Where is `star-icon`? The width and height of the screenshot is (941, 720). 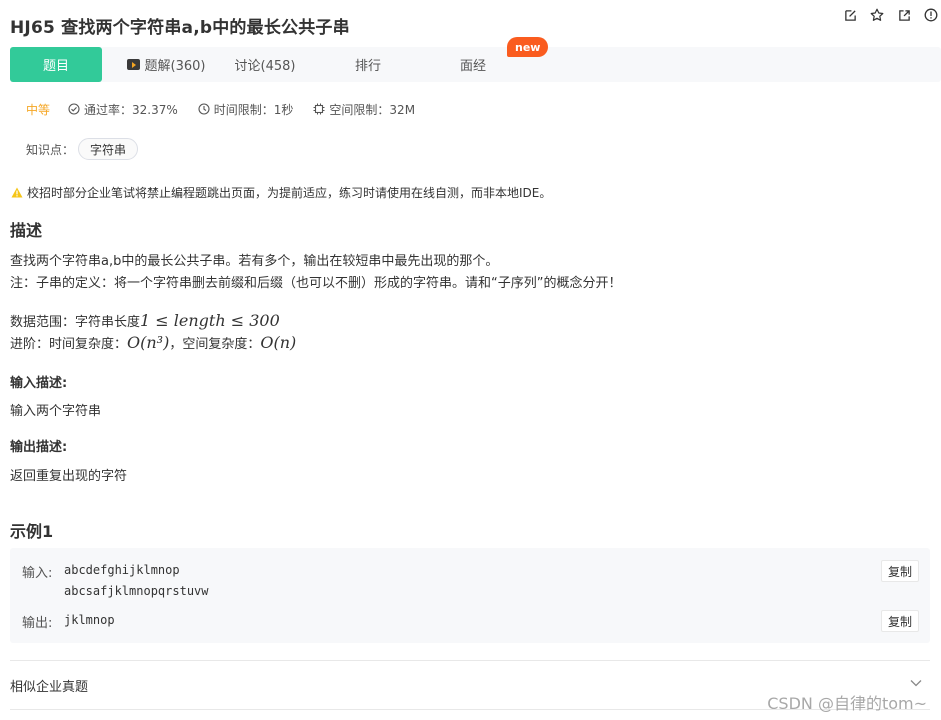 star-icon is located at coordinates (877, 15).